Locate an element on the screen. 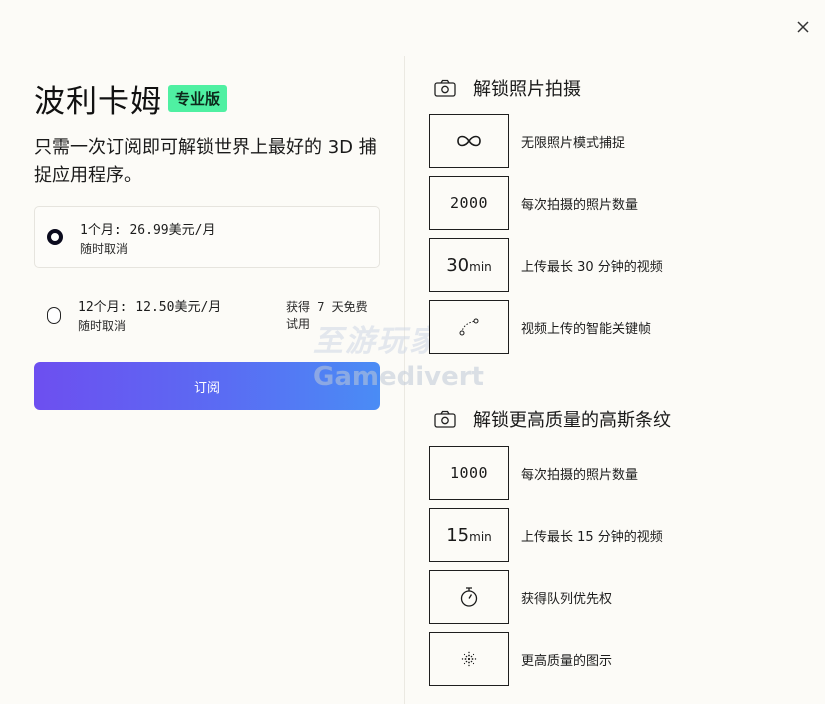  feature-label: 视频上传的智能关键帧 is located at coordinates (586, 329).